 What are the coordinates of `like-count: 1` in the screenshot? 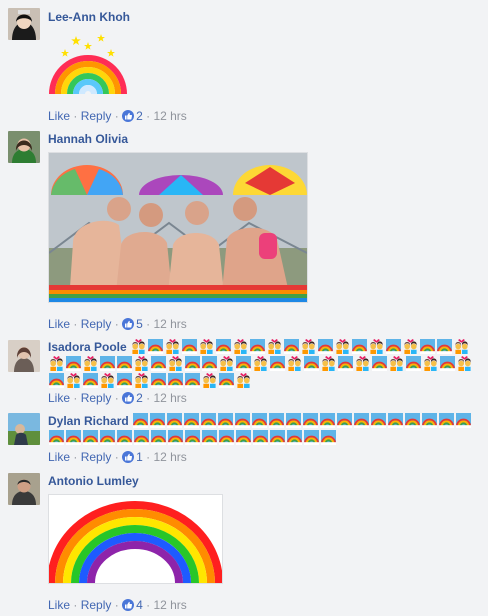 It's located at (139, 457).